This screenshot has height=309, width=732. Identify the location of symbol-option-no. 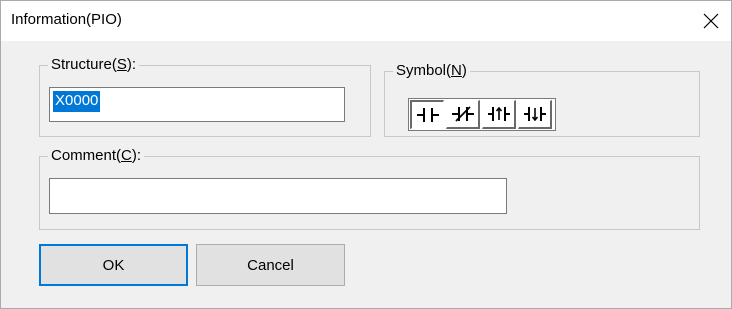
(427, 114).